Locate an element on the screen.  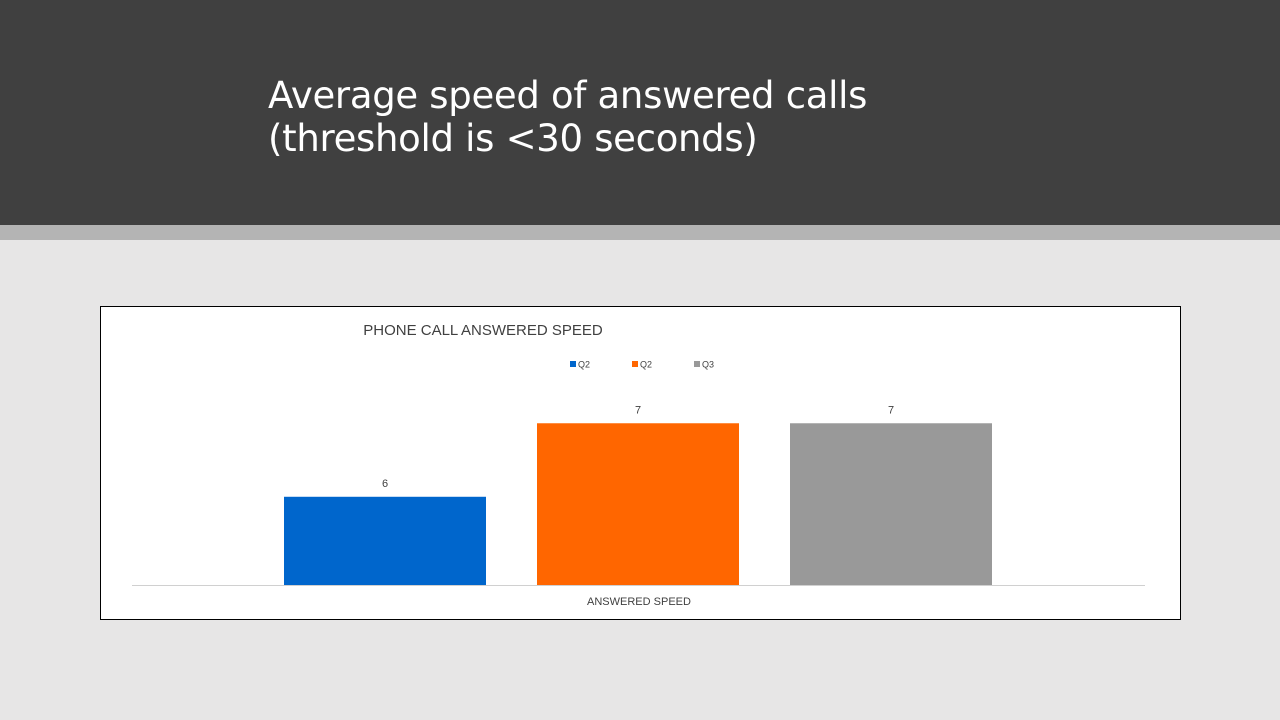
chart-bars: 6 7 7 is located at coordinates (638, 494).